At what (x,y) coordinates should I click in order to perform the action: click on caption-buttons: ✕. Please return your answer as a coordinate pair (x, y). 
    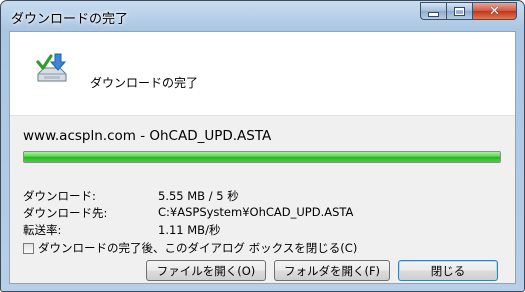
    Looking at the image, I should click on (468, 11).